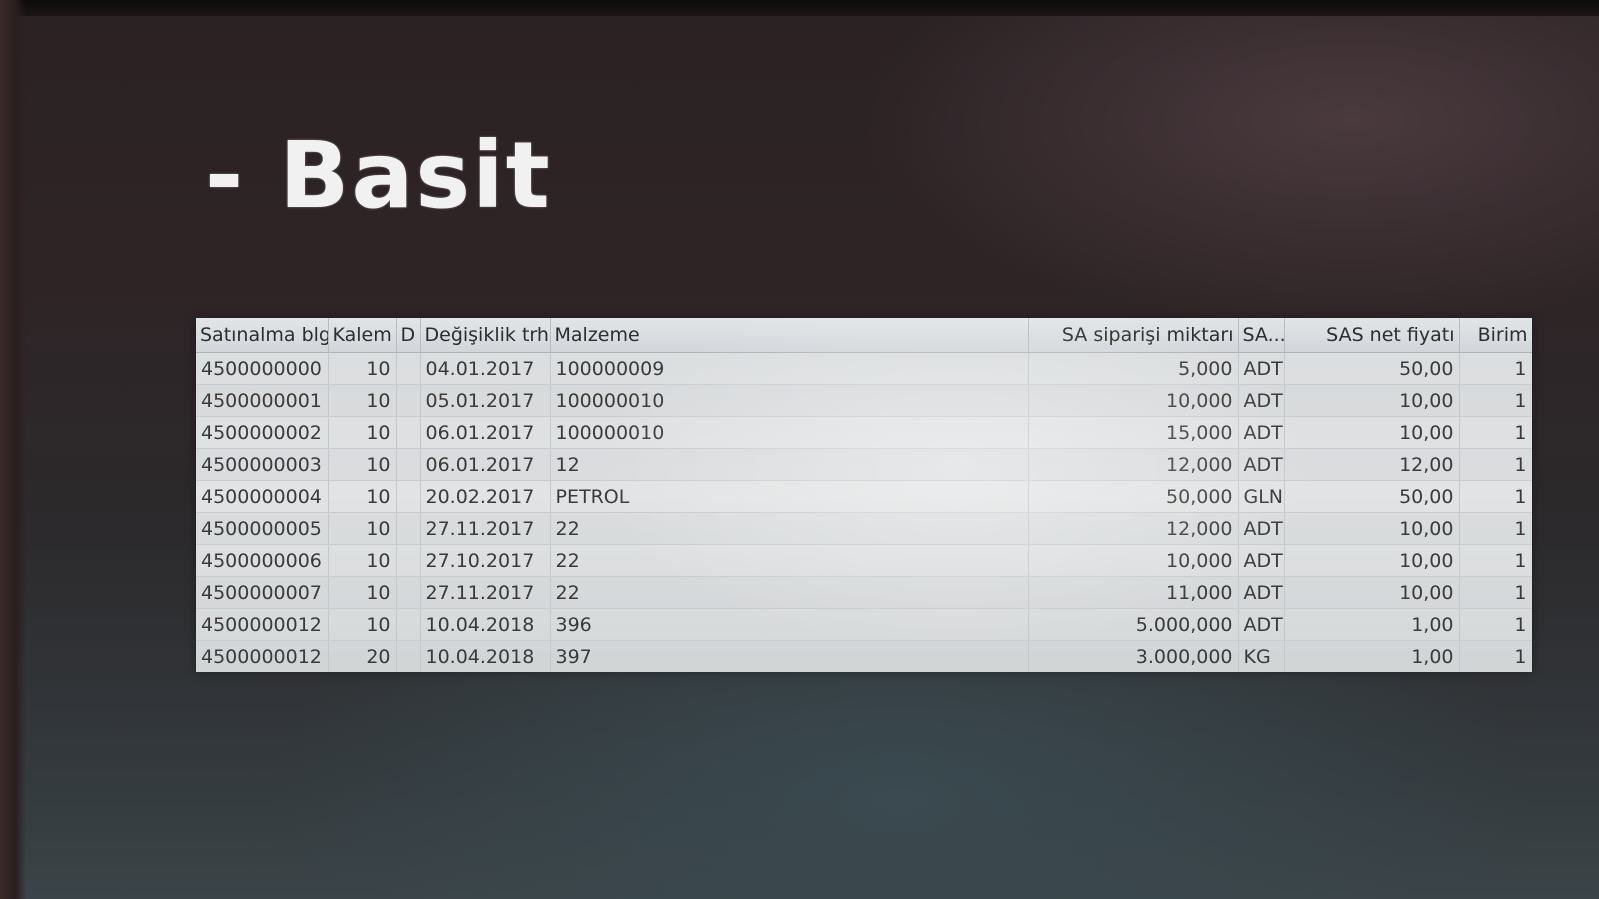  I want to click on cell-change-date: 27.10.2017, so click(485, 560).